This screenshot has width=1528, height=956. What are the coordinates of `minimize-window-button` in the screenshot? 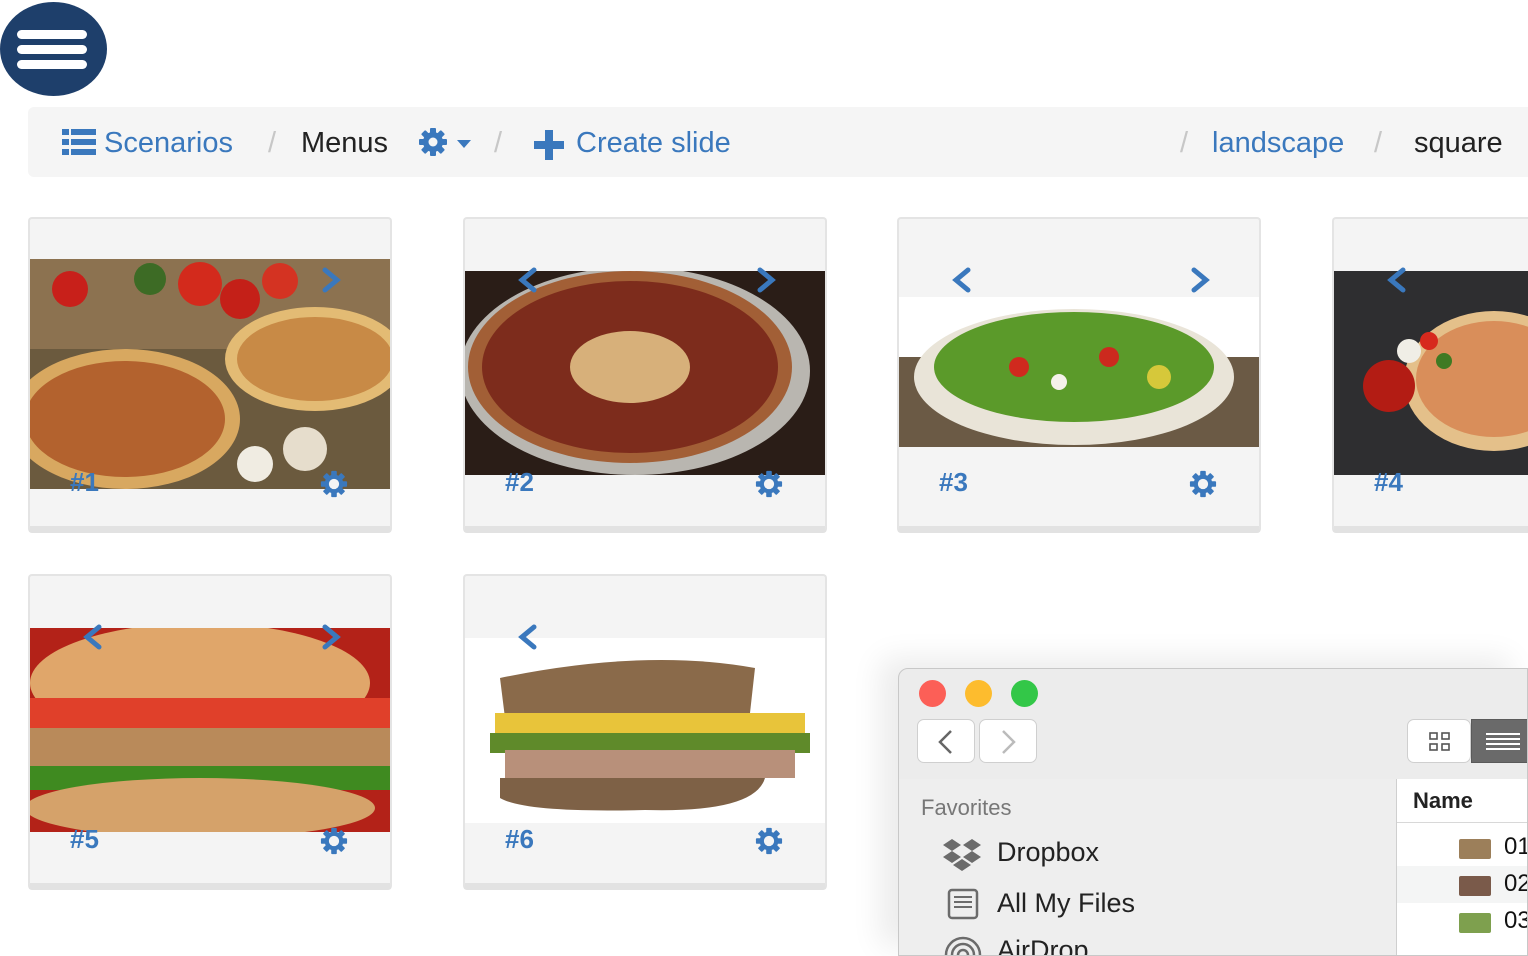 It's located at (978, 693).